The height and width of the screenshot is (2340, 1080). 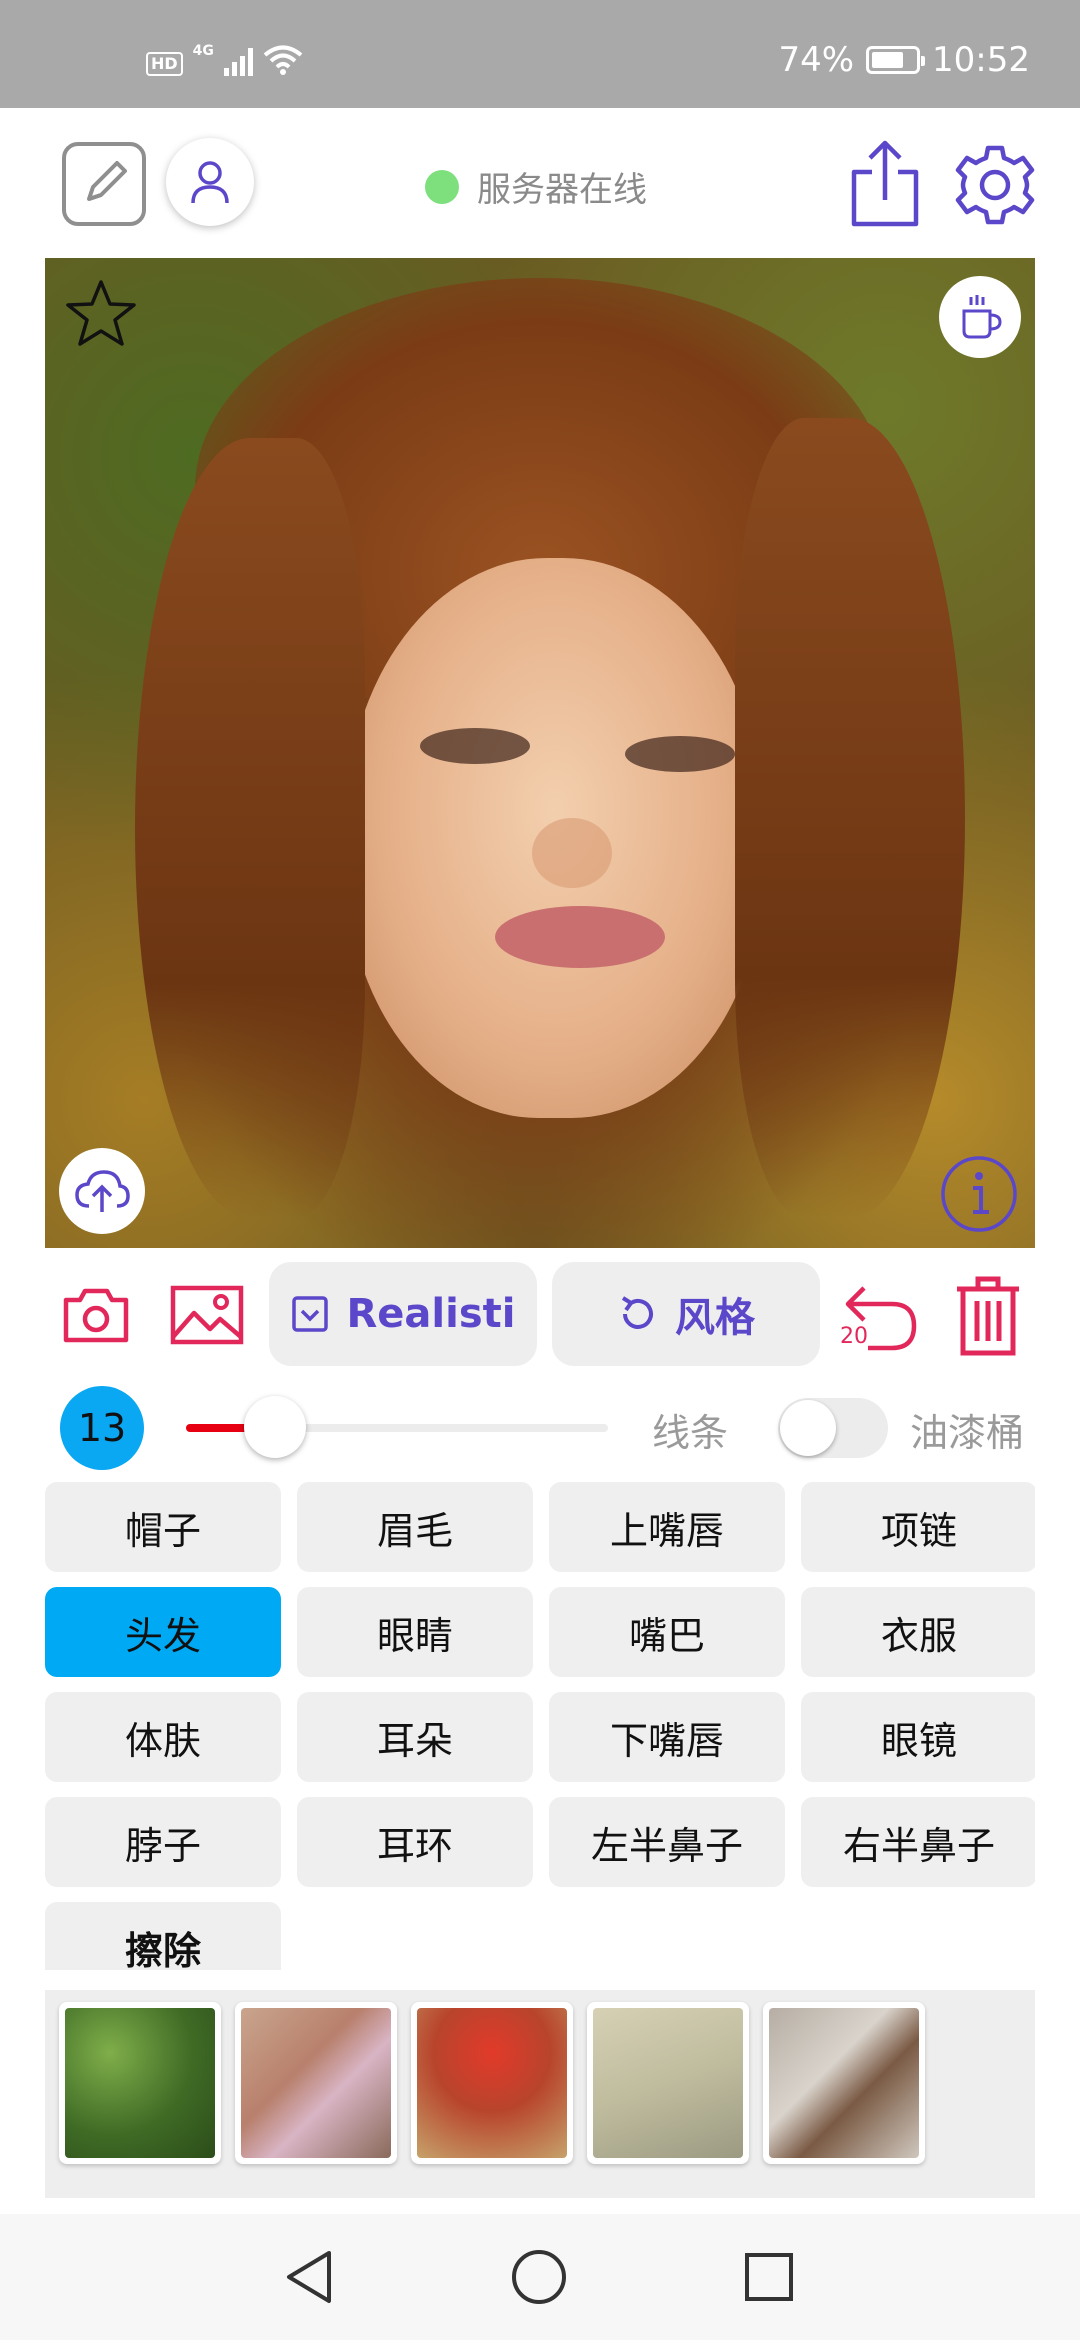 What do you see at coordinates (309, 2277) in the screenshot?
I see `back-icon` at bounding box center [309, 2277].